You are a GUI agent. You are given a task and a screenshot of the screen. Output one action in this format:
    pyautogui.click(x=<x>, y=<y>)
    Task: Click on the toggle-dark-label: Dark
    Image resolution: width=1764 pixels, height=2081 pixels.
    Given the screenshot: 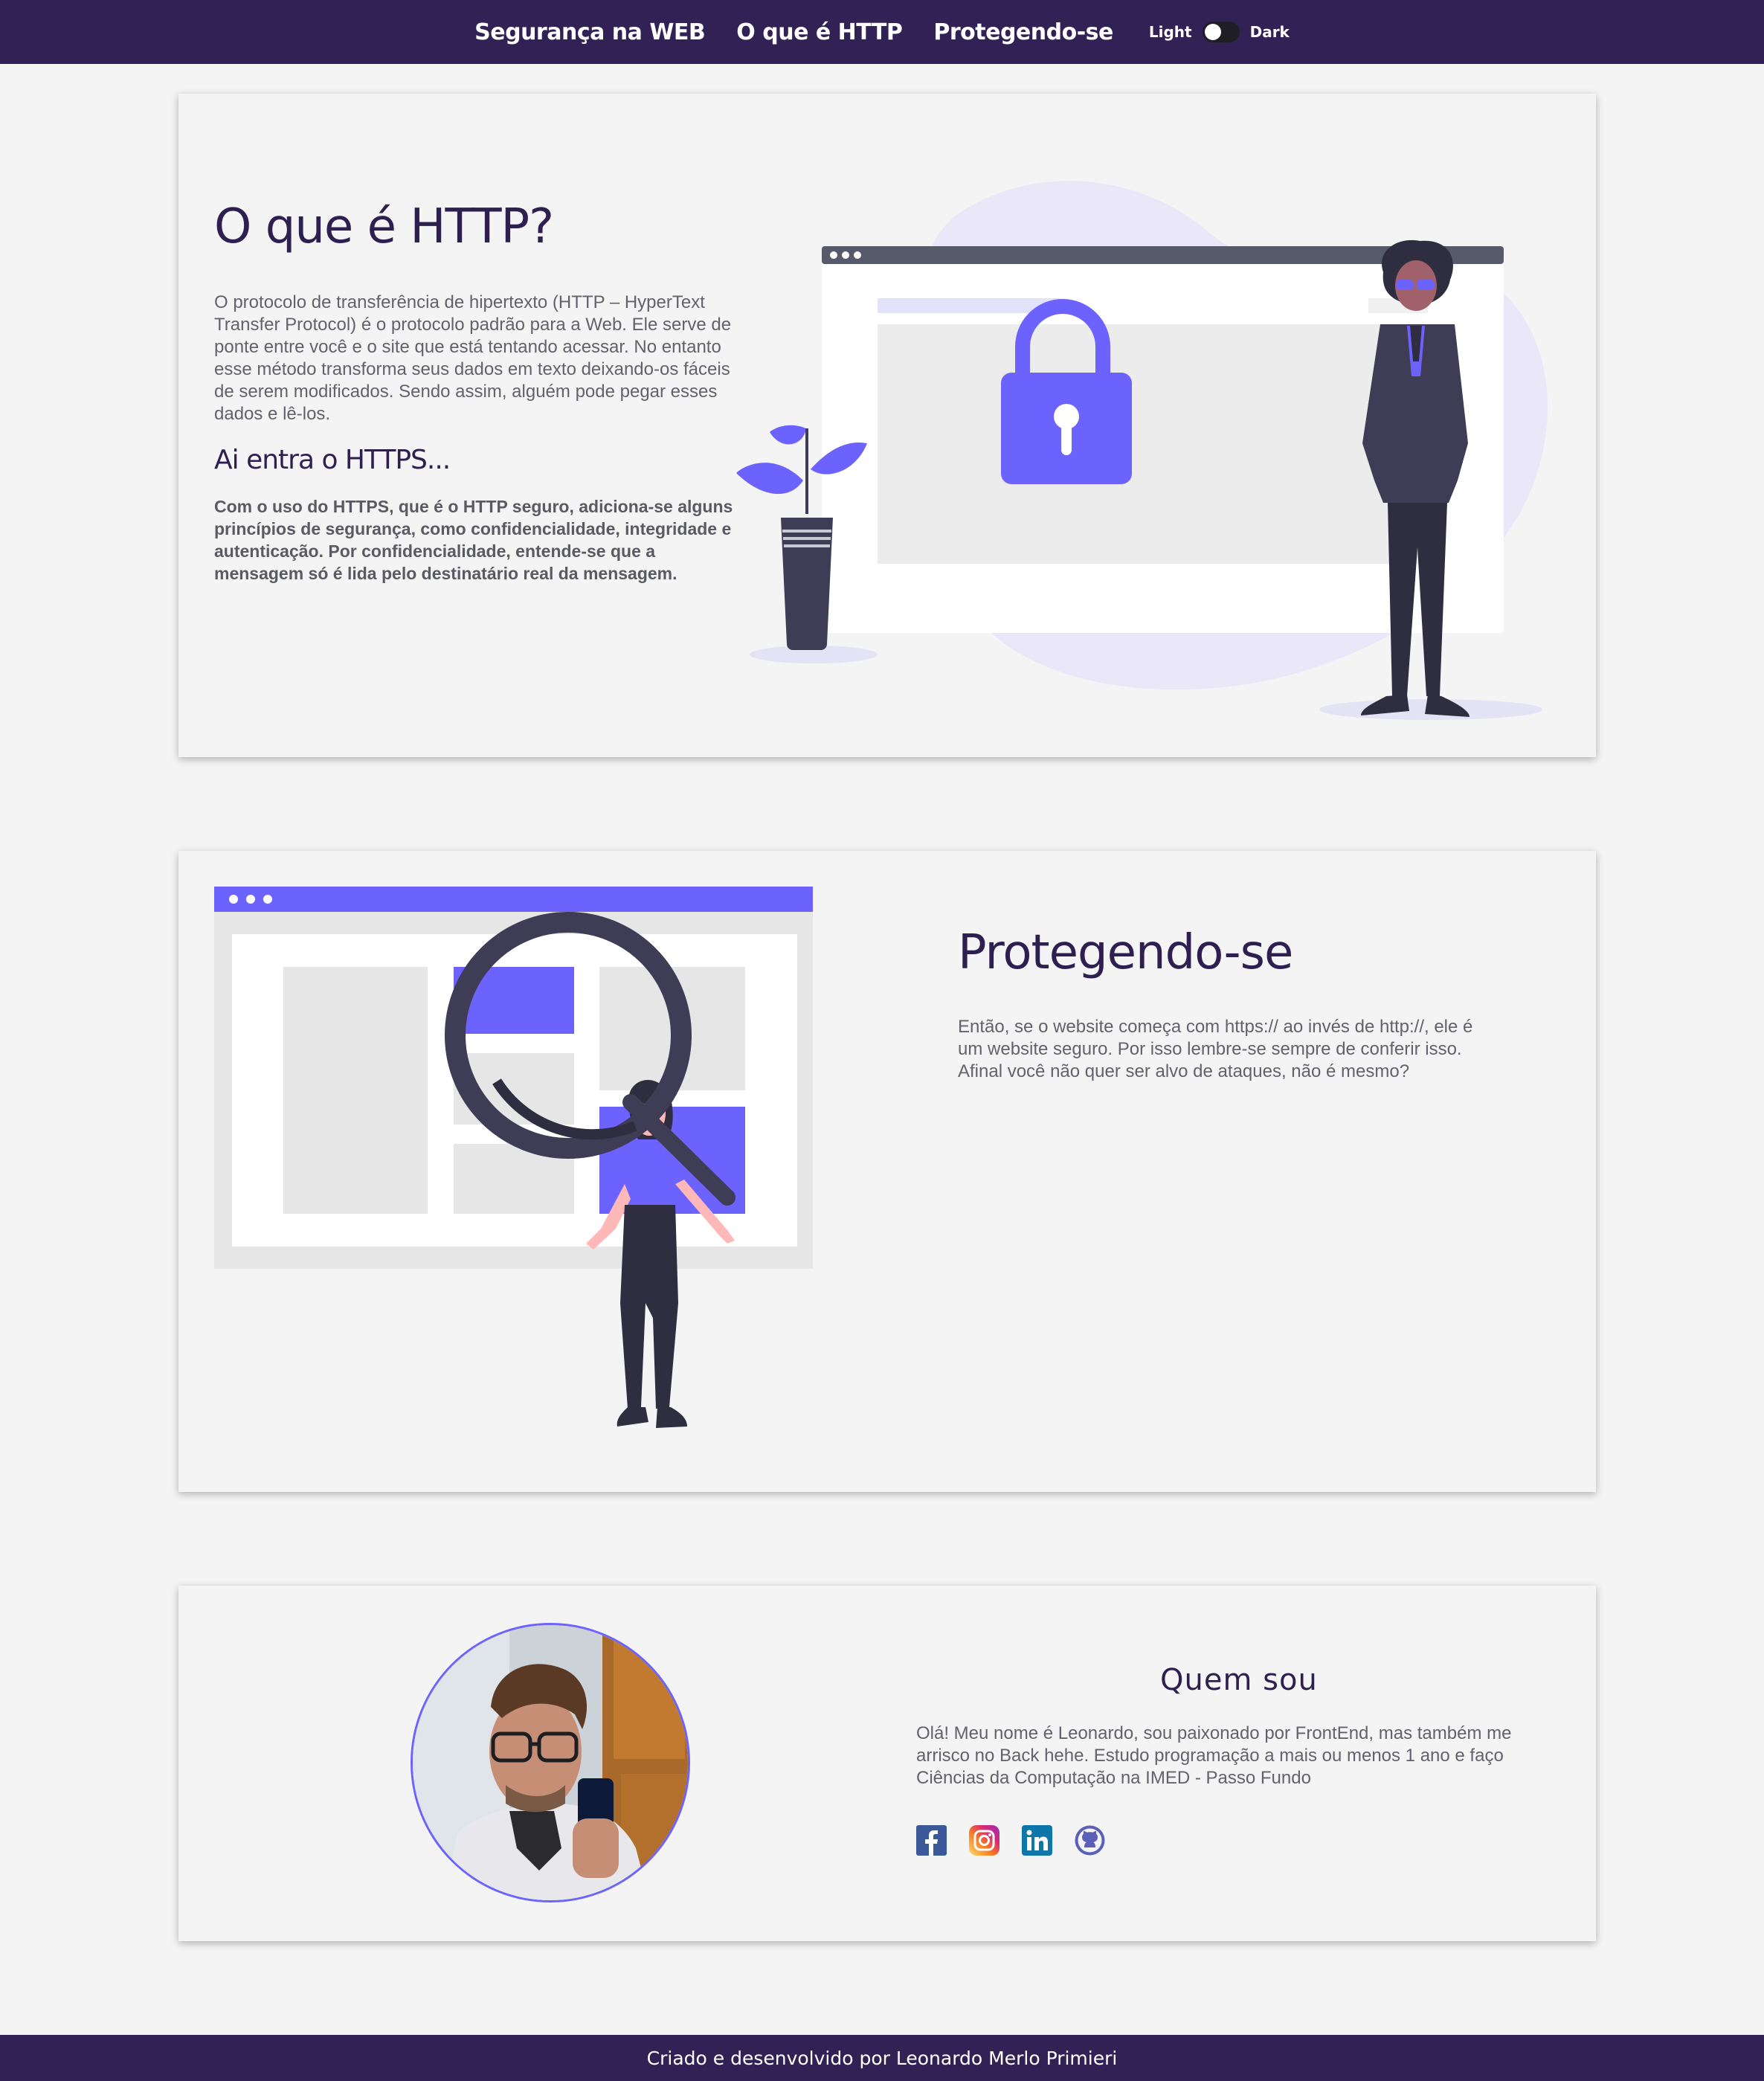 What is the action you would take?
    pyautogui.click(x=1270, y=32)
    